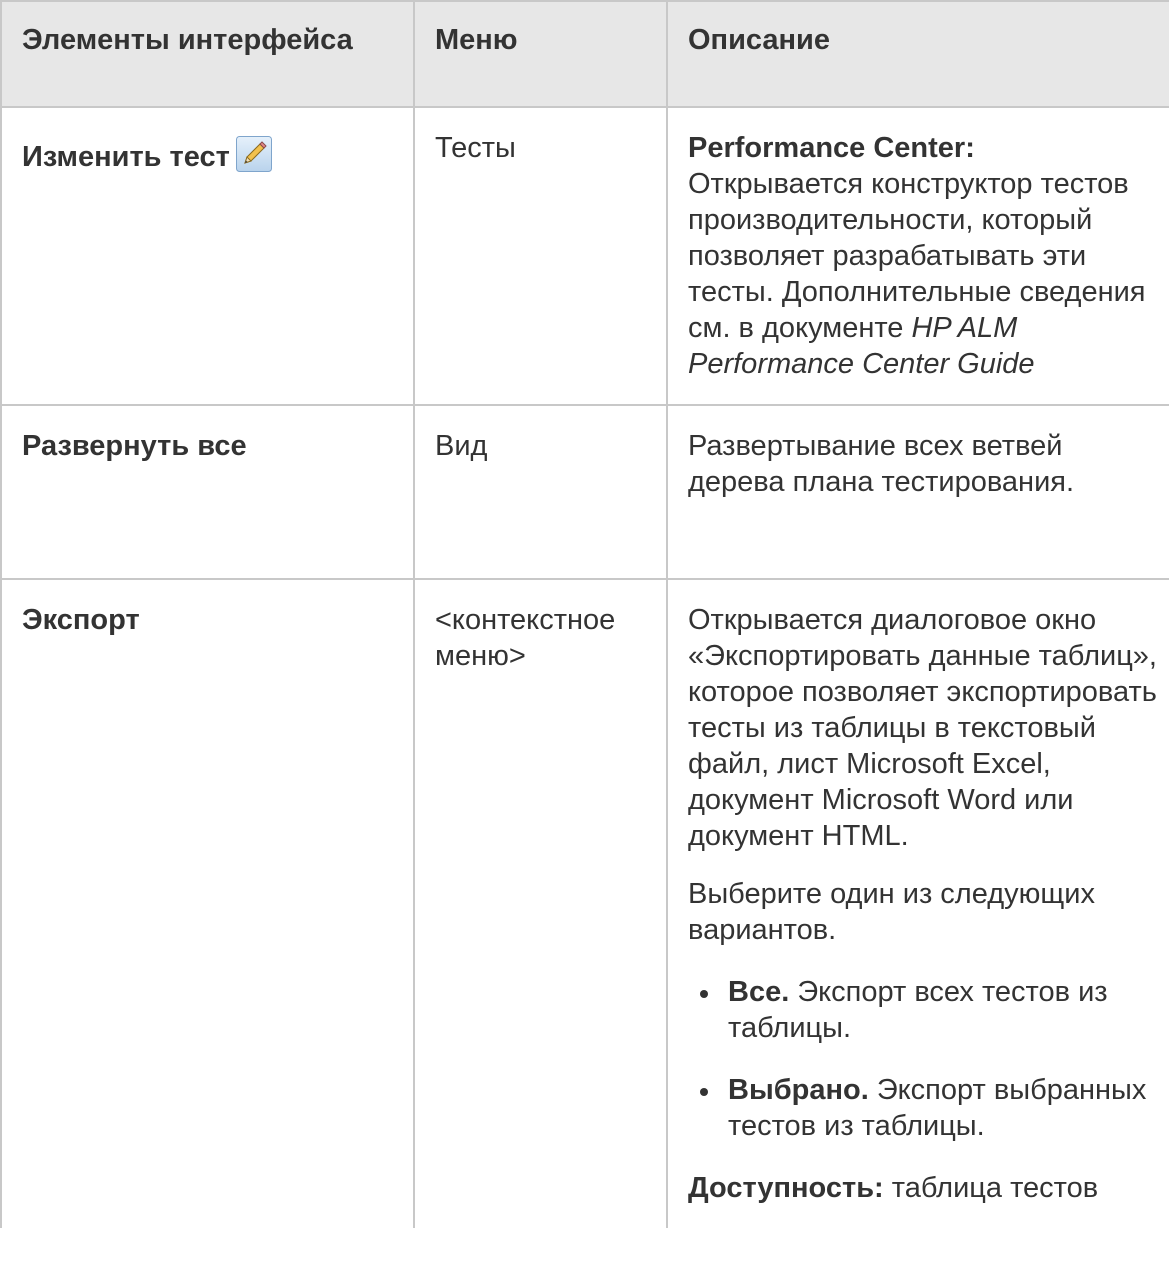  I want to click on header-ui-elements: Элементы интерфейса, so click(207, 54).